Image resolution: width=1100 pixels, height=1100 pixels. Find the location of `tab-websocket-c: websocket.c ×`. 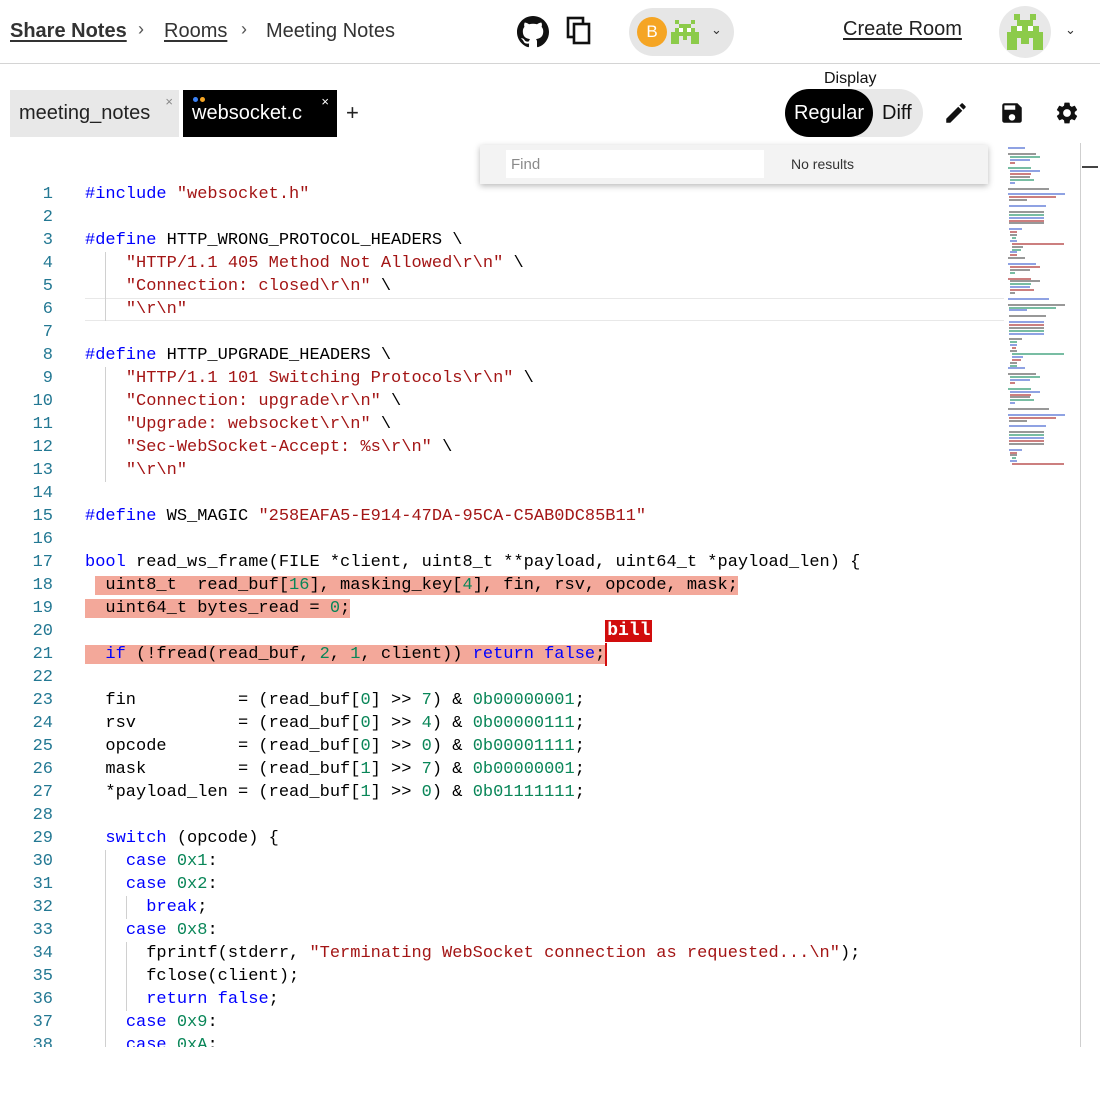

tab-websocket-c: websocket.c × is located at coordinates (260, 113).